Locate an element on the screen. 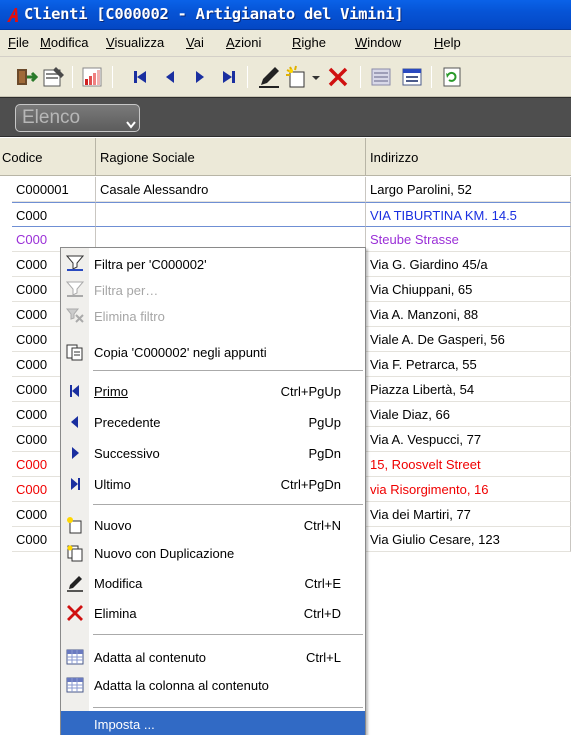 This screenshot has width=571, height=735. chart-icon is located at coordinates (92, 77).